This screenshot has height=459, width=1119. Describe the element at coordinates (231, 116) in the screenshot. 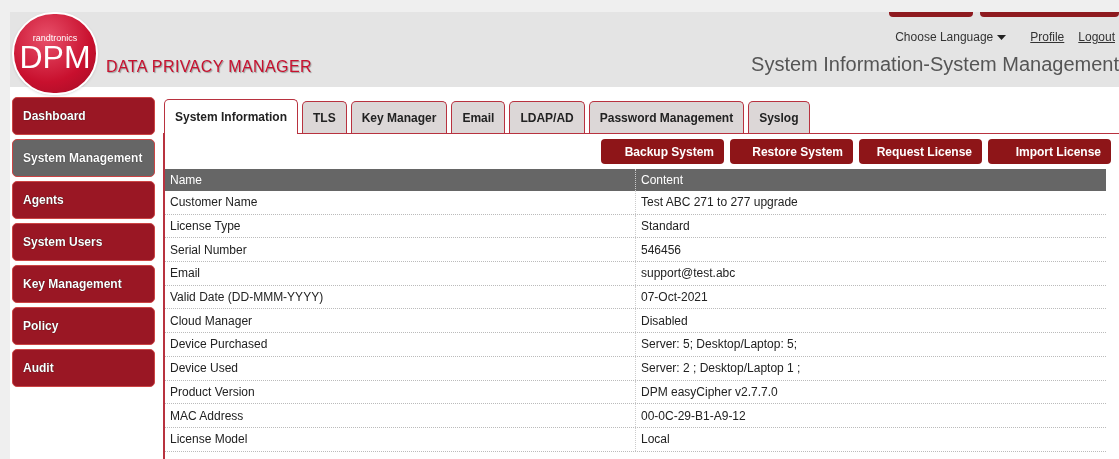

I see `tab: System Information` at that location.